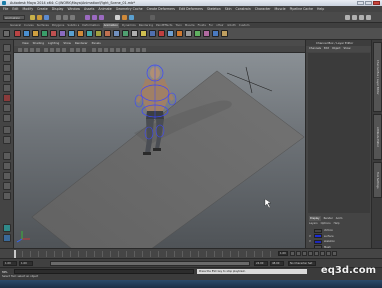  What do you see at coordinates (354, 17) in the screenshot?
I see `show-attribute-editor-icon` at bounding box center [354, 17].